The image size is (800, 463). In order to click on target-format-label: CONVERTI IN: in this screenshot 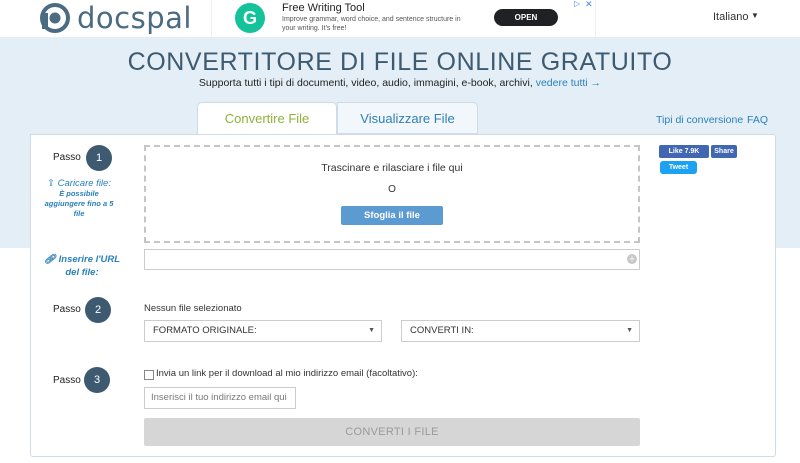, I will do `click(442, 330)`.